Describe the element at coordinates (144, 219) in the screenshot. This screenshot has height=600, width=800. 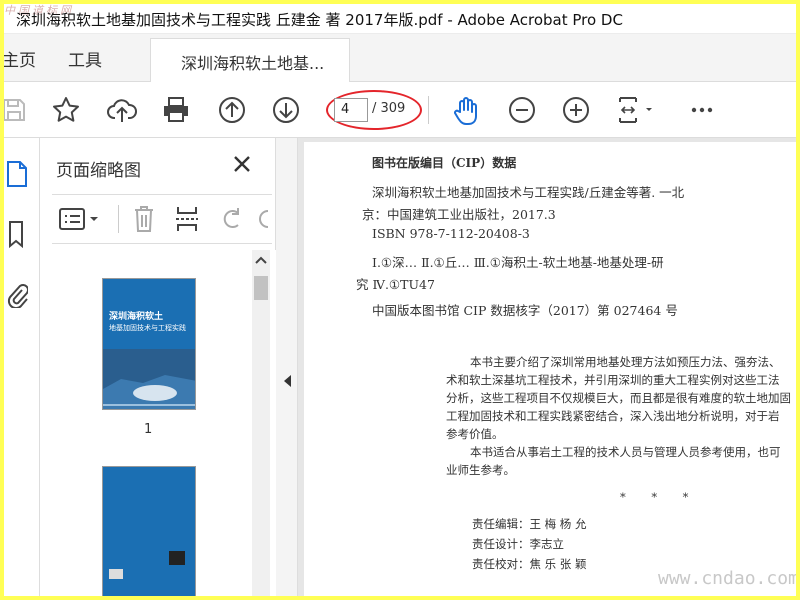
I see `trash-icon` at that location.